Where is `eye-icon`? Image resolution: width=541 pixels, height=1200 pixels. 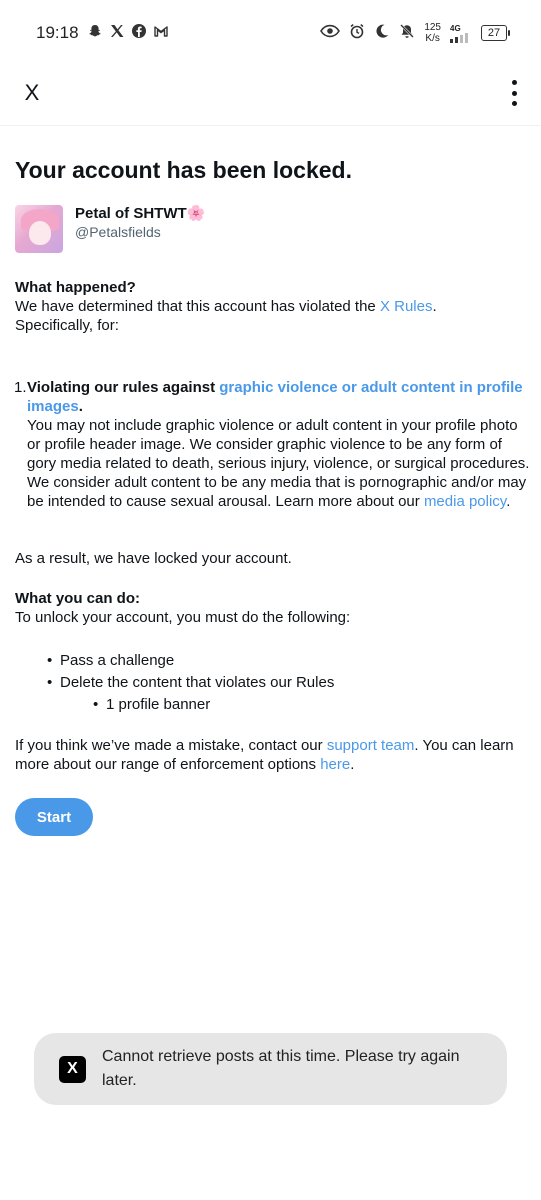 eye-icon is located at coordinates (330, 33).